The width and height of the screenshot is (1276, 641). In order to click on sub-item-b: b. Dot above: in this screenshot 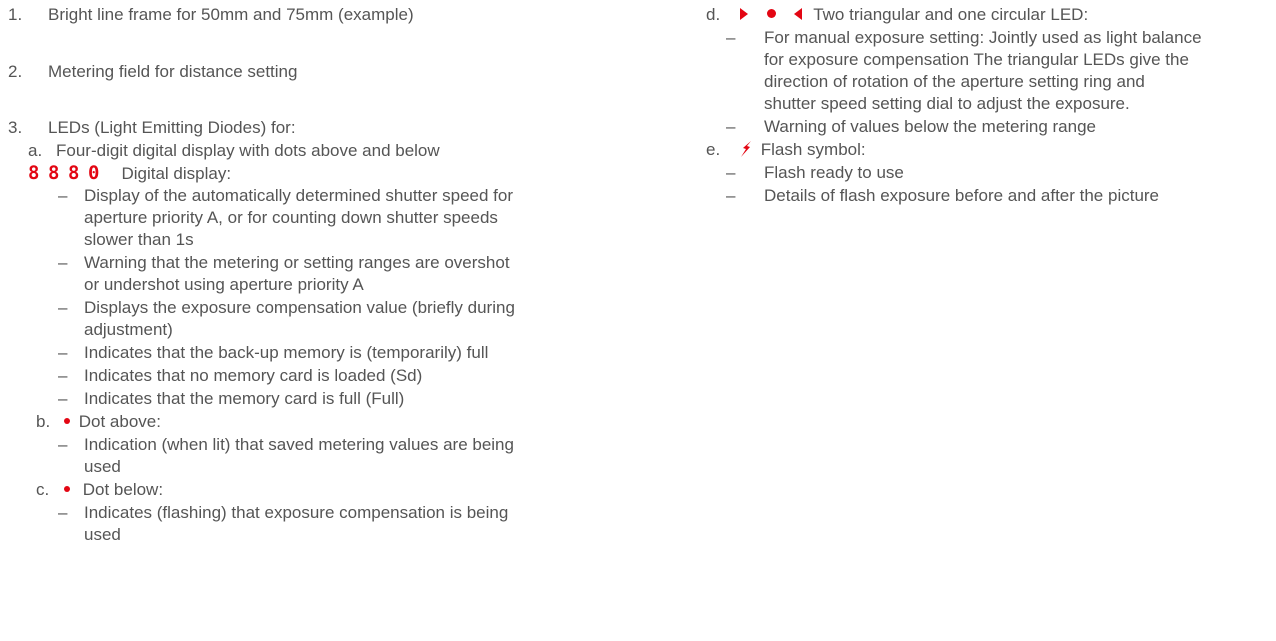, I will do `click(98, 422)`.